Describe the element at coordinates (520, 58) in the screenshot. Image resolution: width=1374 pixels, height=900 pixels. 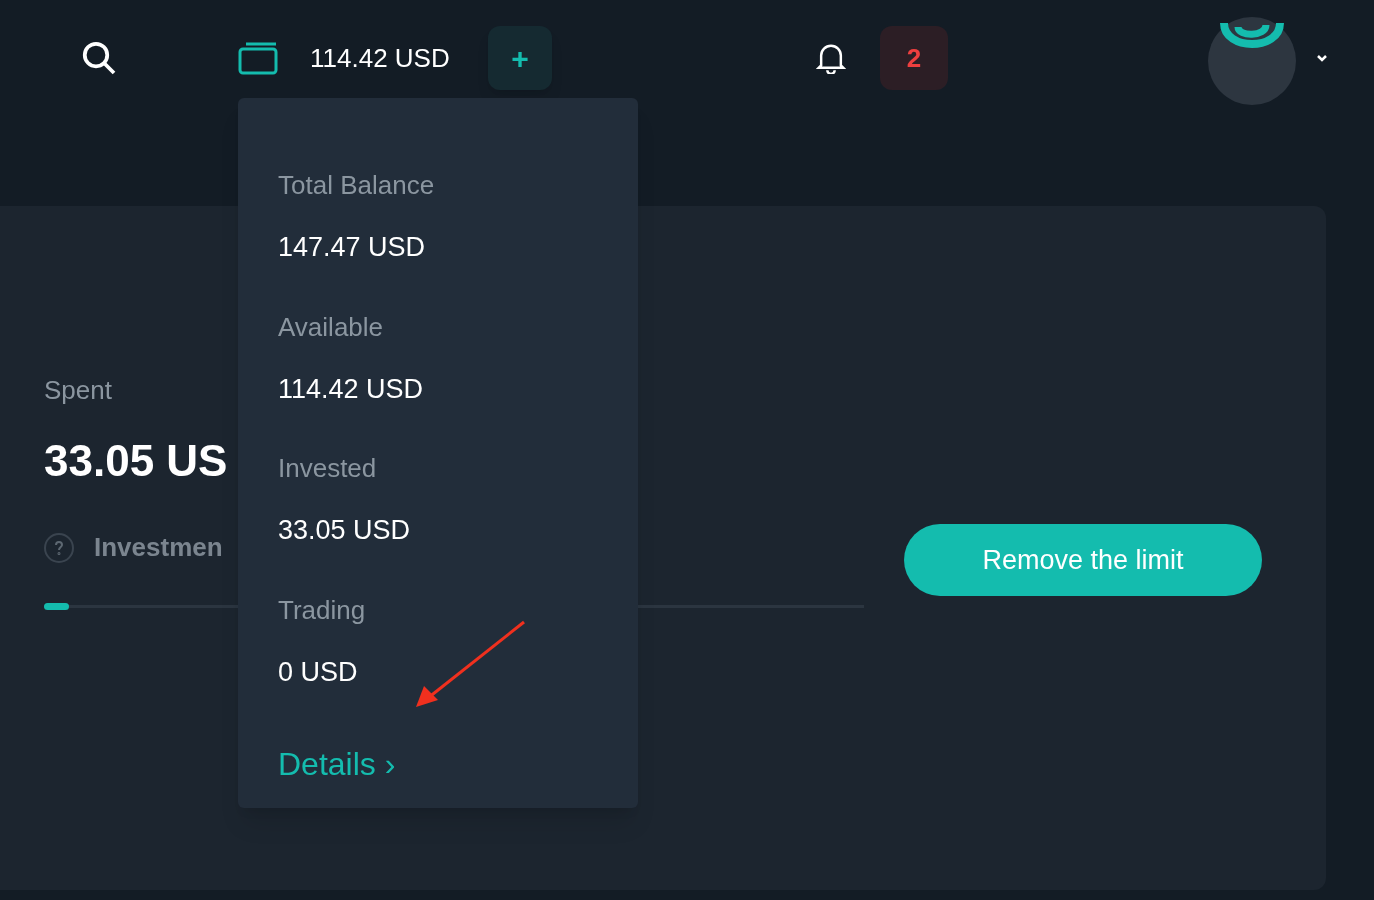
I see `add-funds-button: +` at that location.